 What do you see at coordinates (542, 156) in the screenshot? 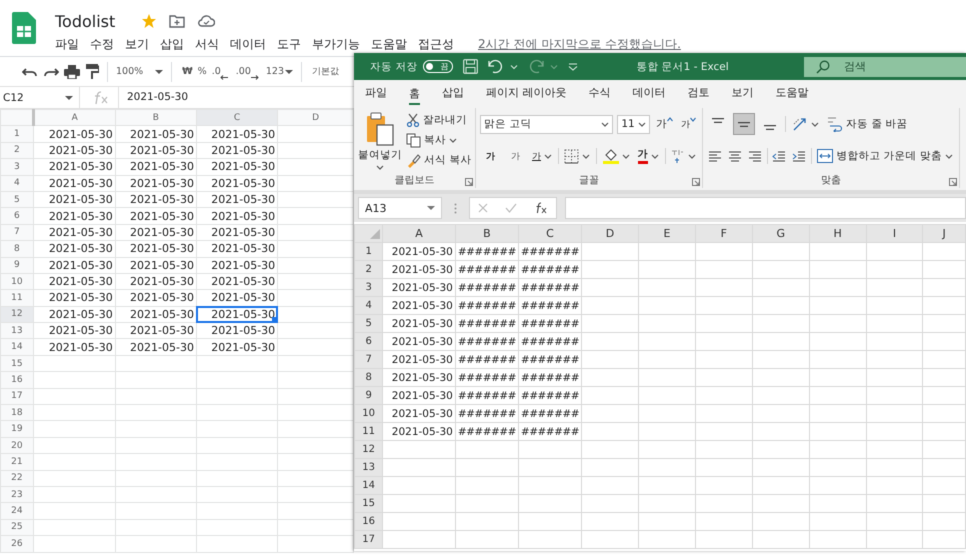
I see `underline-button: 가` at bounding box center [542, 156].